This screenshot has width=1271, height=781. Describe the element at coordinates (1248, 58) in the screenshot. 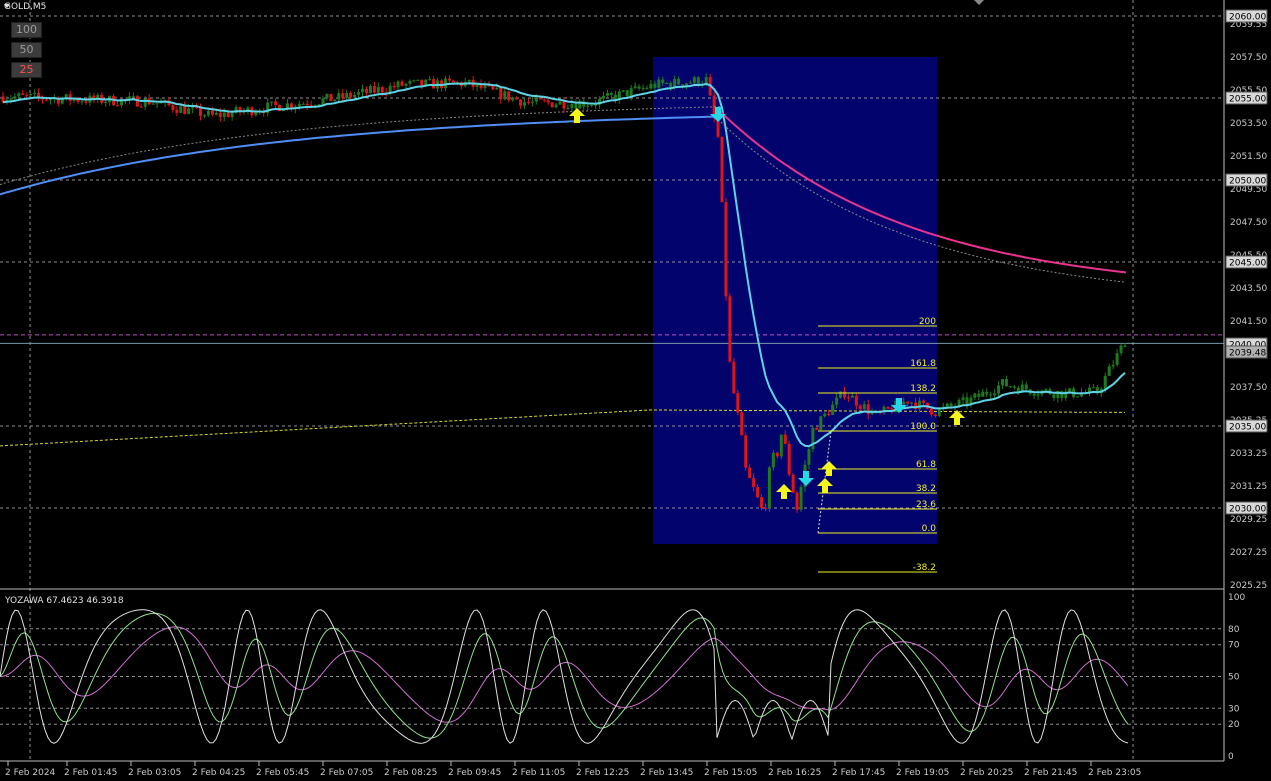

I see `price-axis-tick: 2057.50` at that location.